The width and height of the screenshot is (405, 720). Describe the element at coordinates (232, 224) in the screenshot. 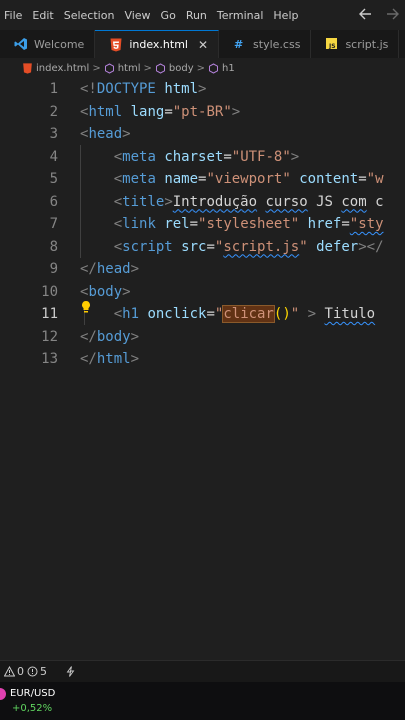

I see `code-text: <link rel="stylesheet" href="sty` at that location.